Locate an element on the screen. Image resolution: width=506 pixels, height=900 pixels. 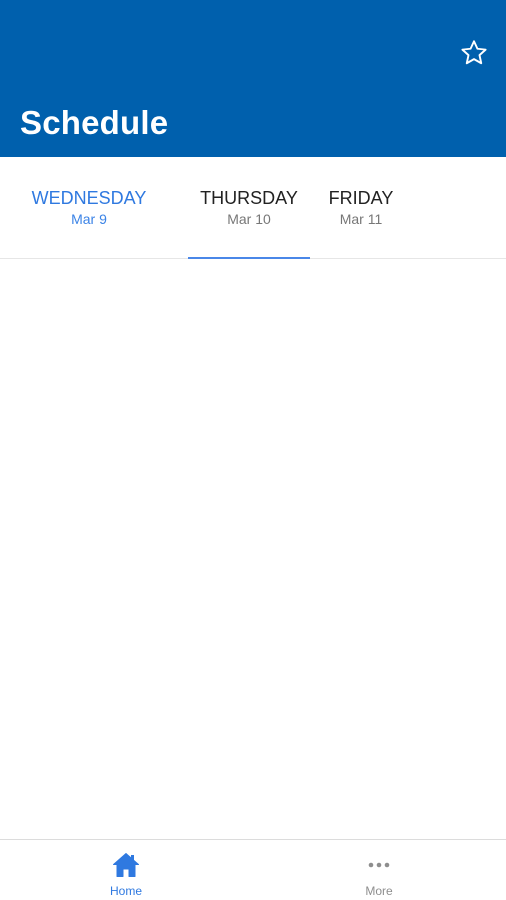
bottom-tab-bar: Home More is located at coordinates (253, 869).